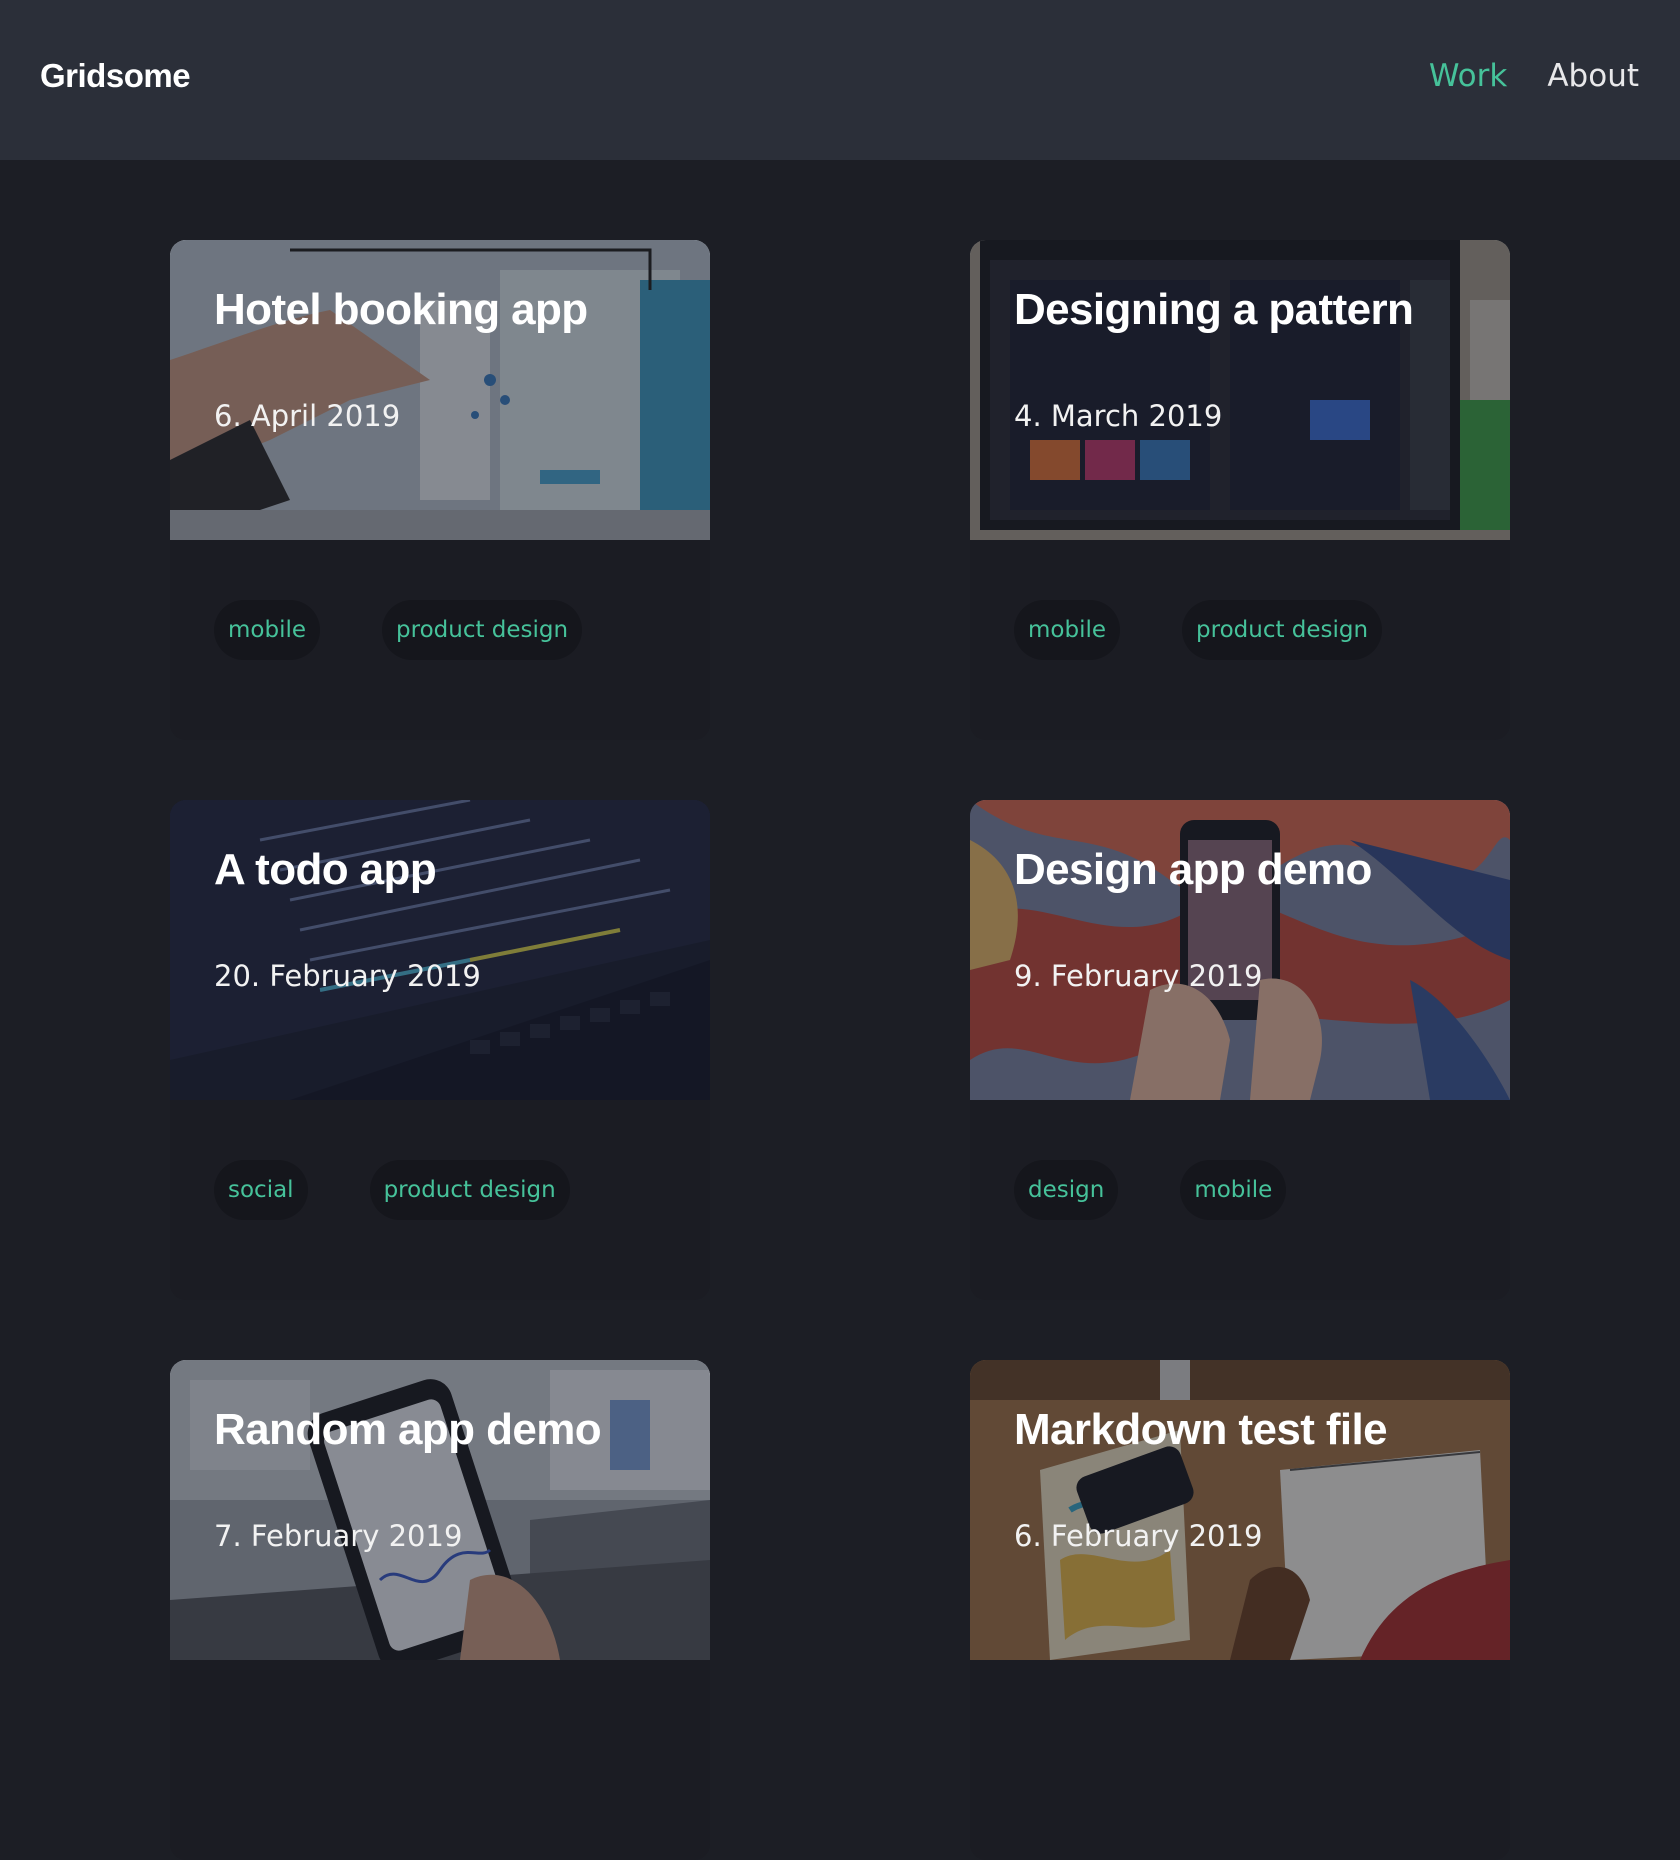  I want to click on project-card-markdown-test-file: Markdown test file 6. February 2019, so click(1240, 1610).